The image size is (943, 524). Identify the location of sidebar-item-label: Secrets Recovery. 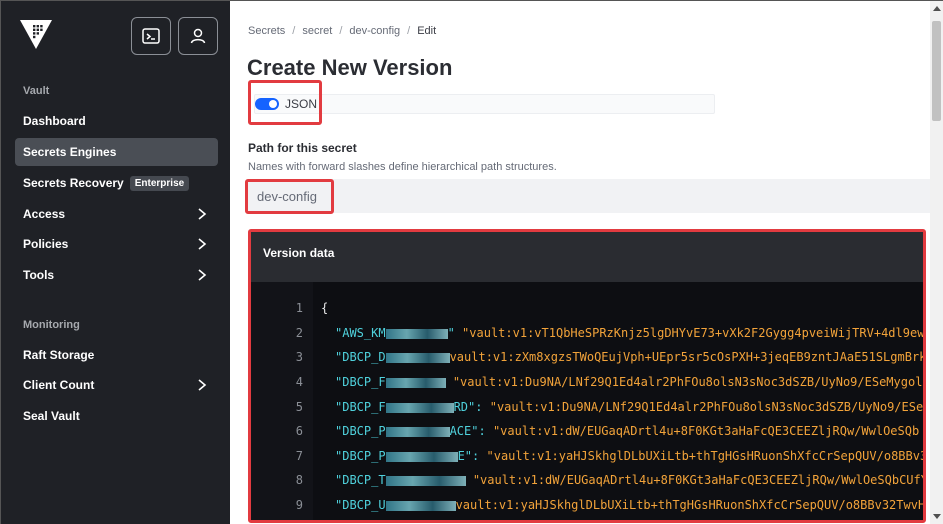
(73, 183).